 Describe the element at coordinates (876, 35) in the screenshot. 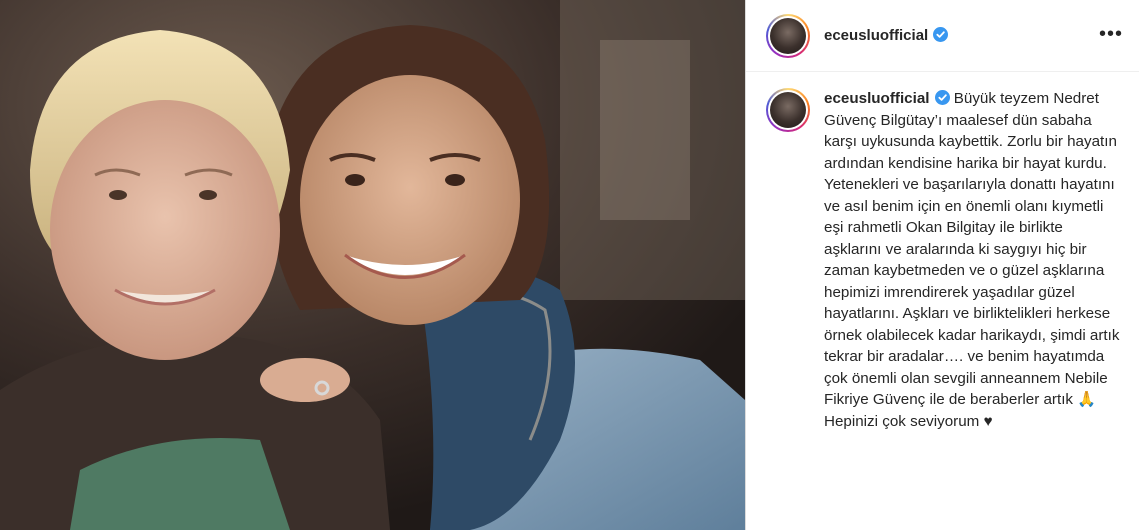

I see `header-username-label: eceusluofficial` at that location.